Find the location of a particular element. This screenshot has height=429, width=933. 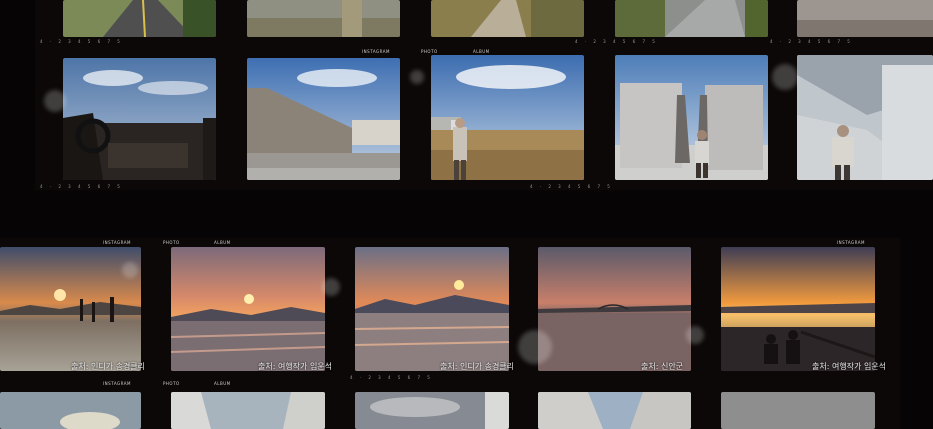

photo-driving-car is located at coordinates (139, 119).